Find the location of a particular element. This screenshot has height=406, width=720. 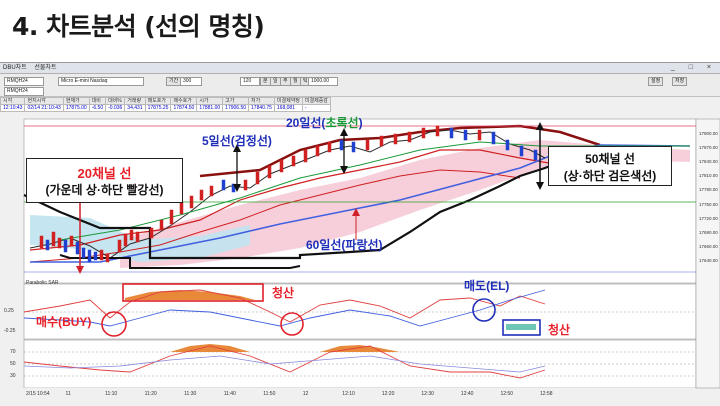

info-value-cell: 17875.25 is located at coordinates (158, 108).